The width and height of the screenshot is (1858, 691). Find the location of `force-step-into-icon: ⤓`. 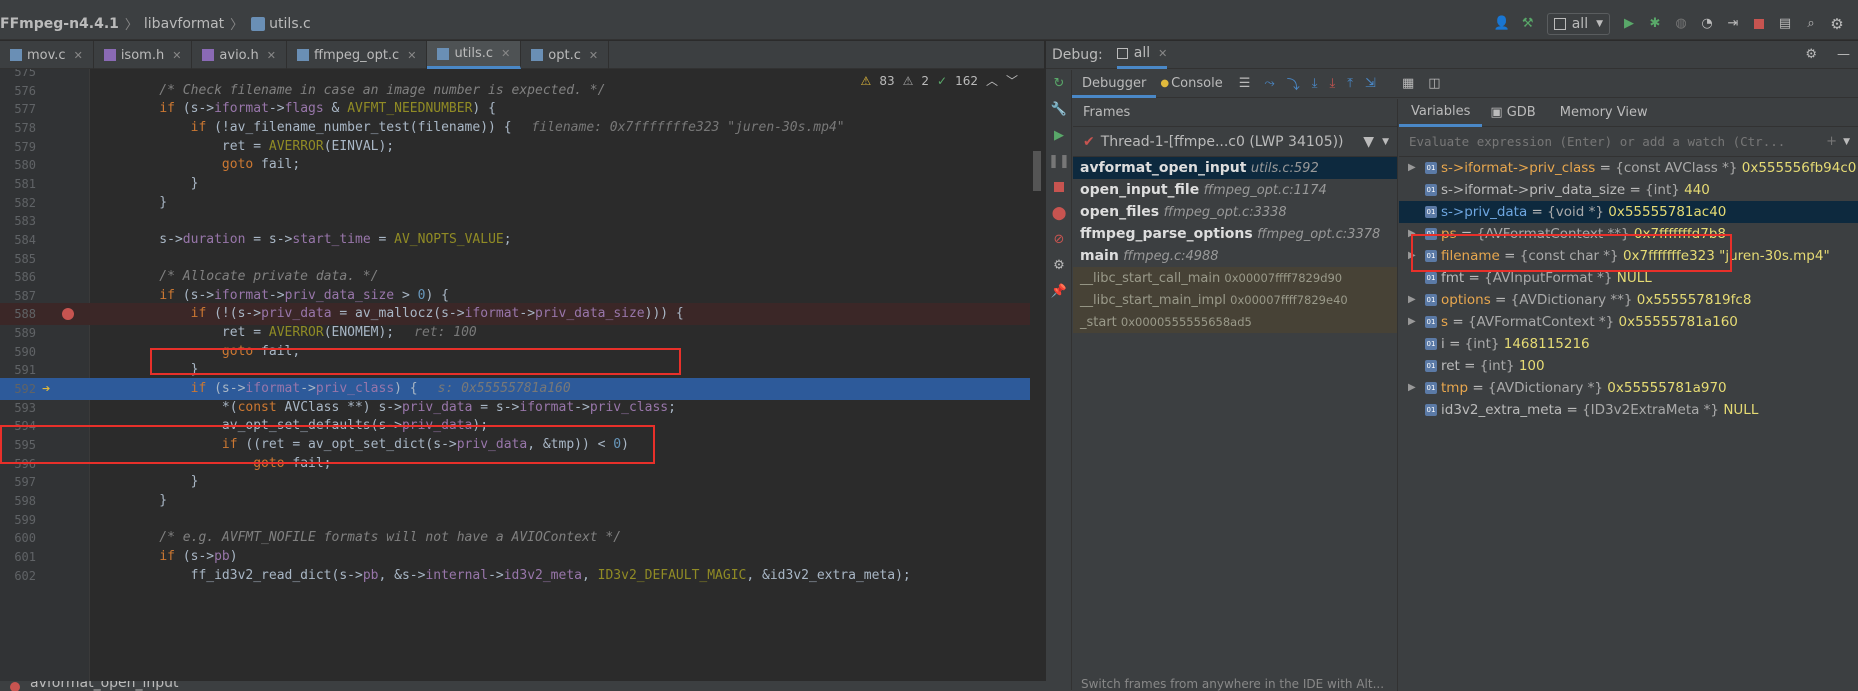

force-step-into-icon: ⤓ is located at coordinates (1333, 83).